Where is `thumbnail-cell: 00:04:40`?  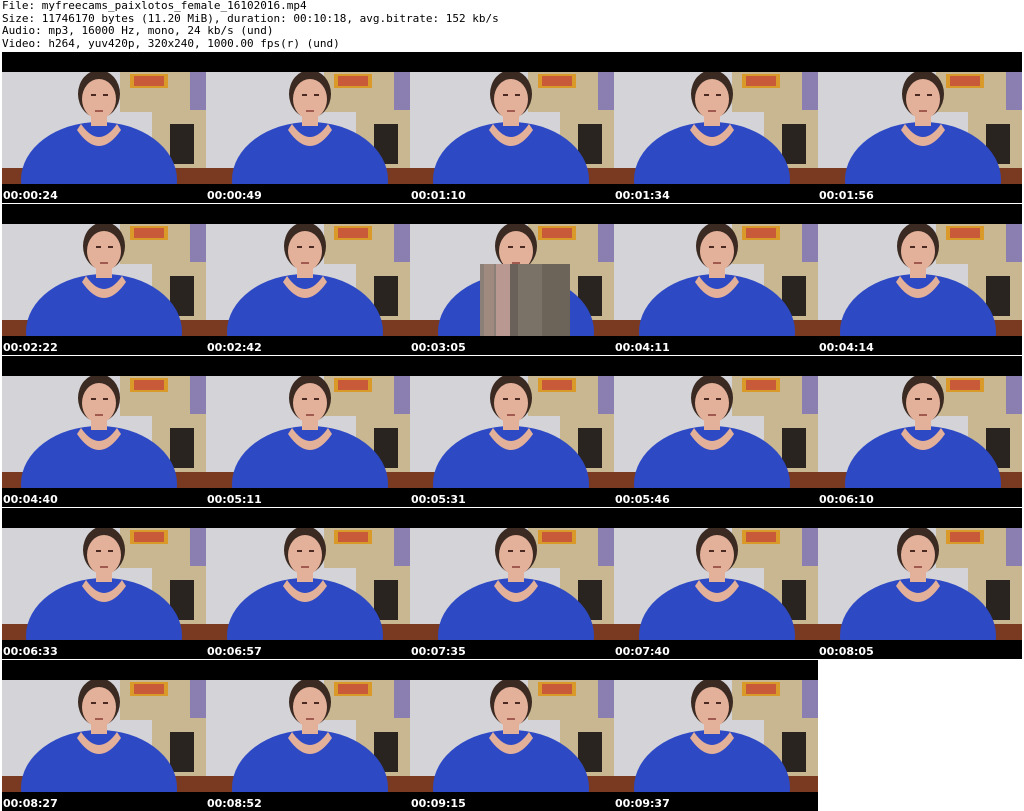
thumbnail-cell: 00:04:40 is located at coordinates (104, 431).